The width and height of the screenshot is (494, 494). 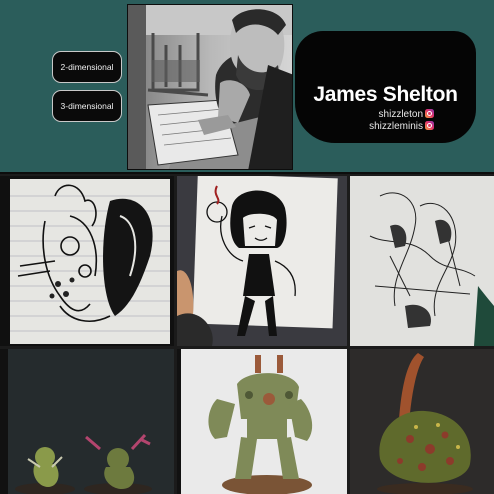 I want to click on instagram-link-shizzleminis: shizzleminis, so click(x=401, y=126).